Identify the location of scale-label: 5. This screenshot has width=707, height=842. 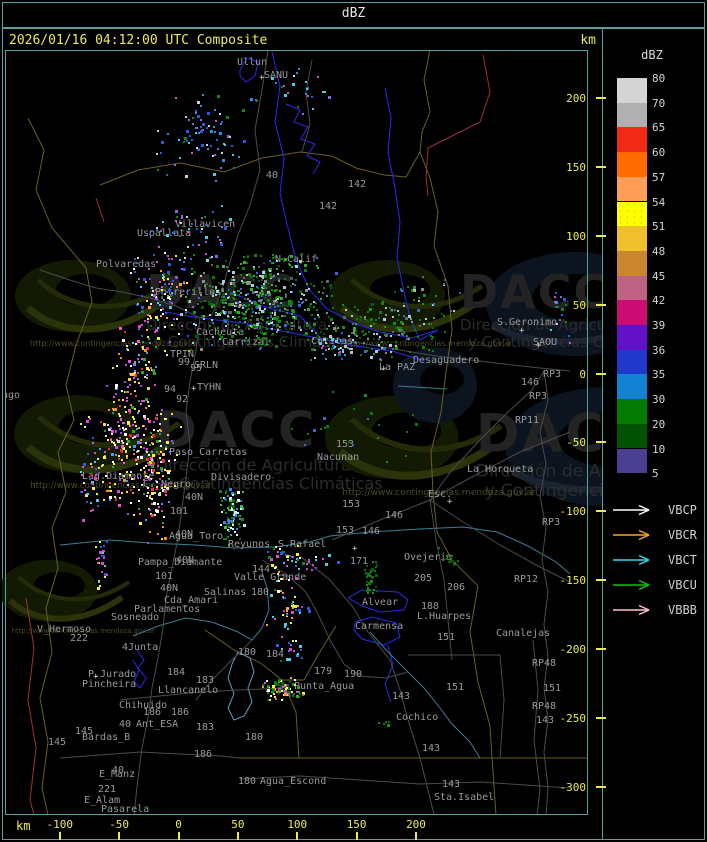
(655, 474).